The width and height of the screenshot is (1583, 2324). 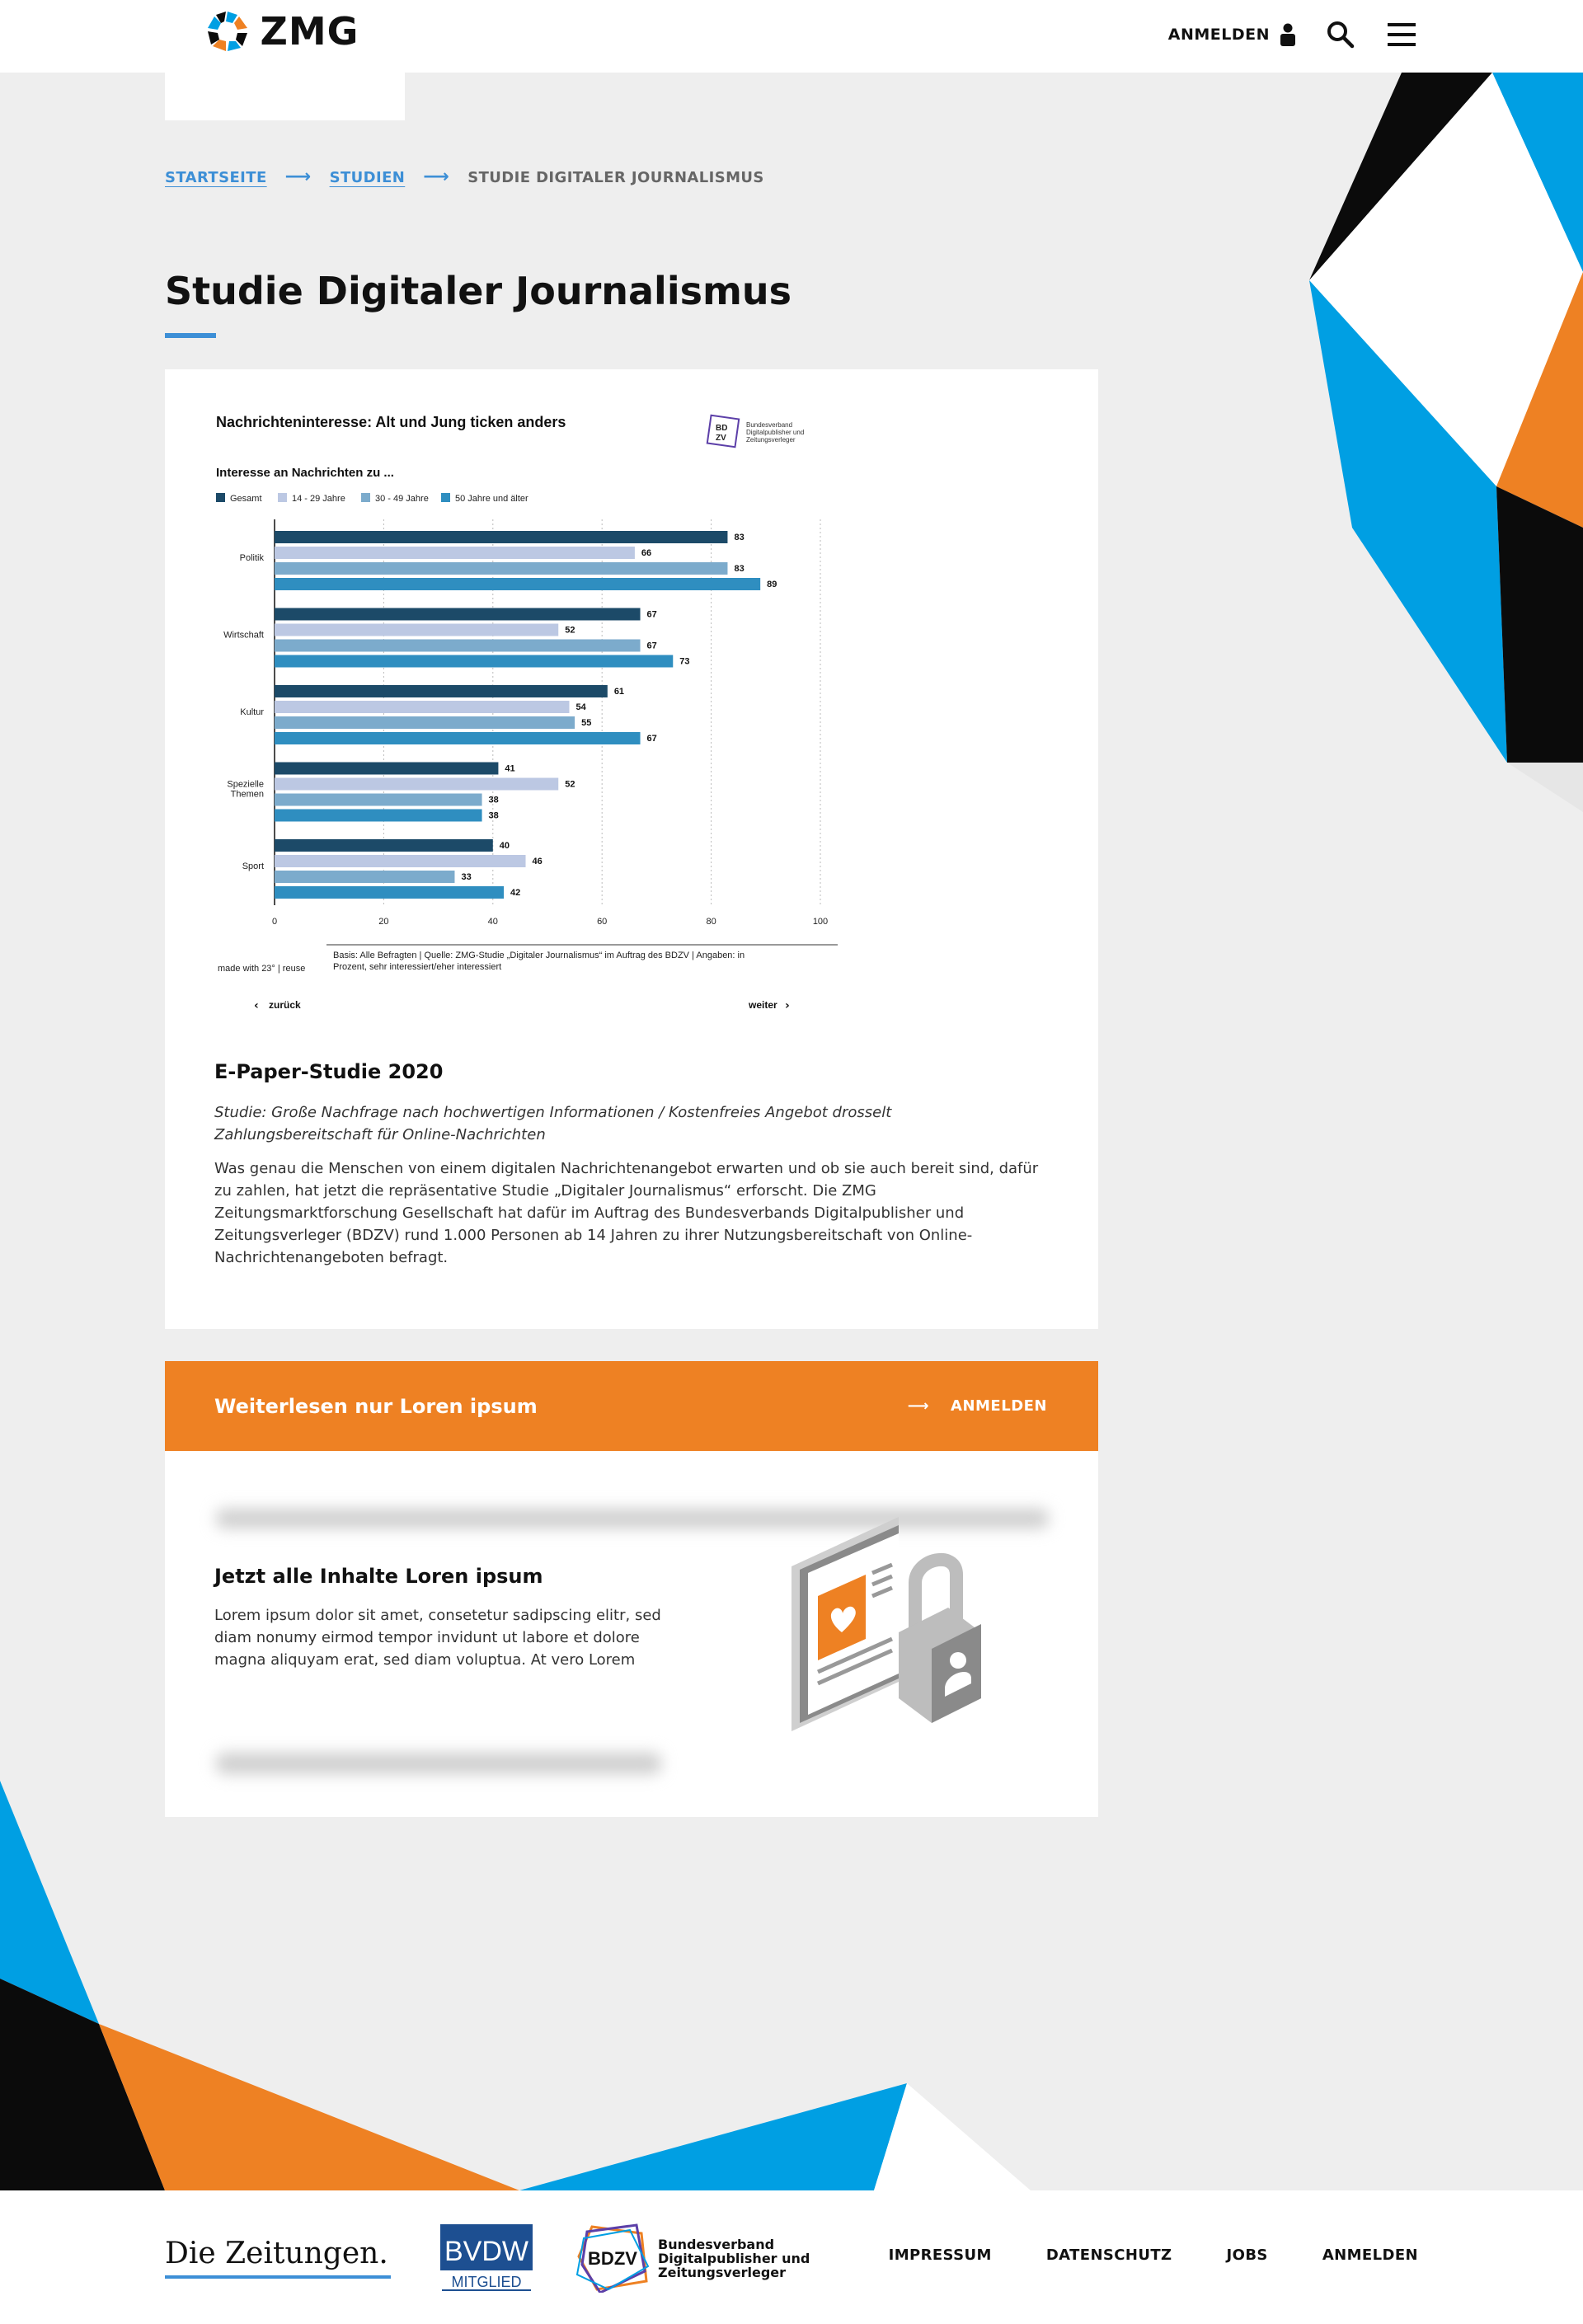 What do you see at coordinates (252, 558) in the screenshot?
I see `category-label: Politik` at bounding box center [252, 558].